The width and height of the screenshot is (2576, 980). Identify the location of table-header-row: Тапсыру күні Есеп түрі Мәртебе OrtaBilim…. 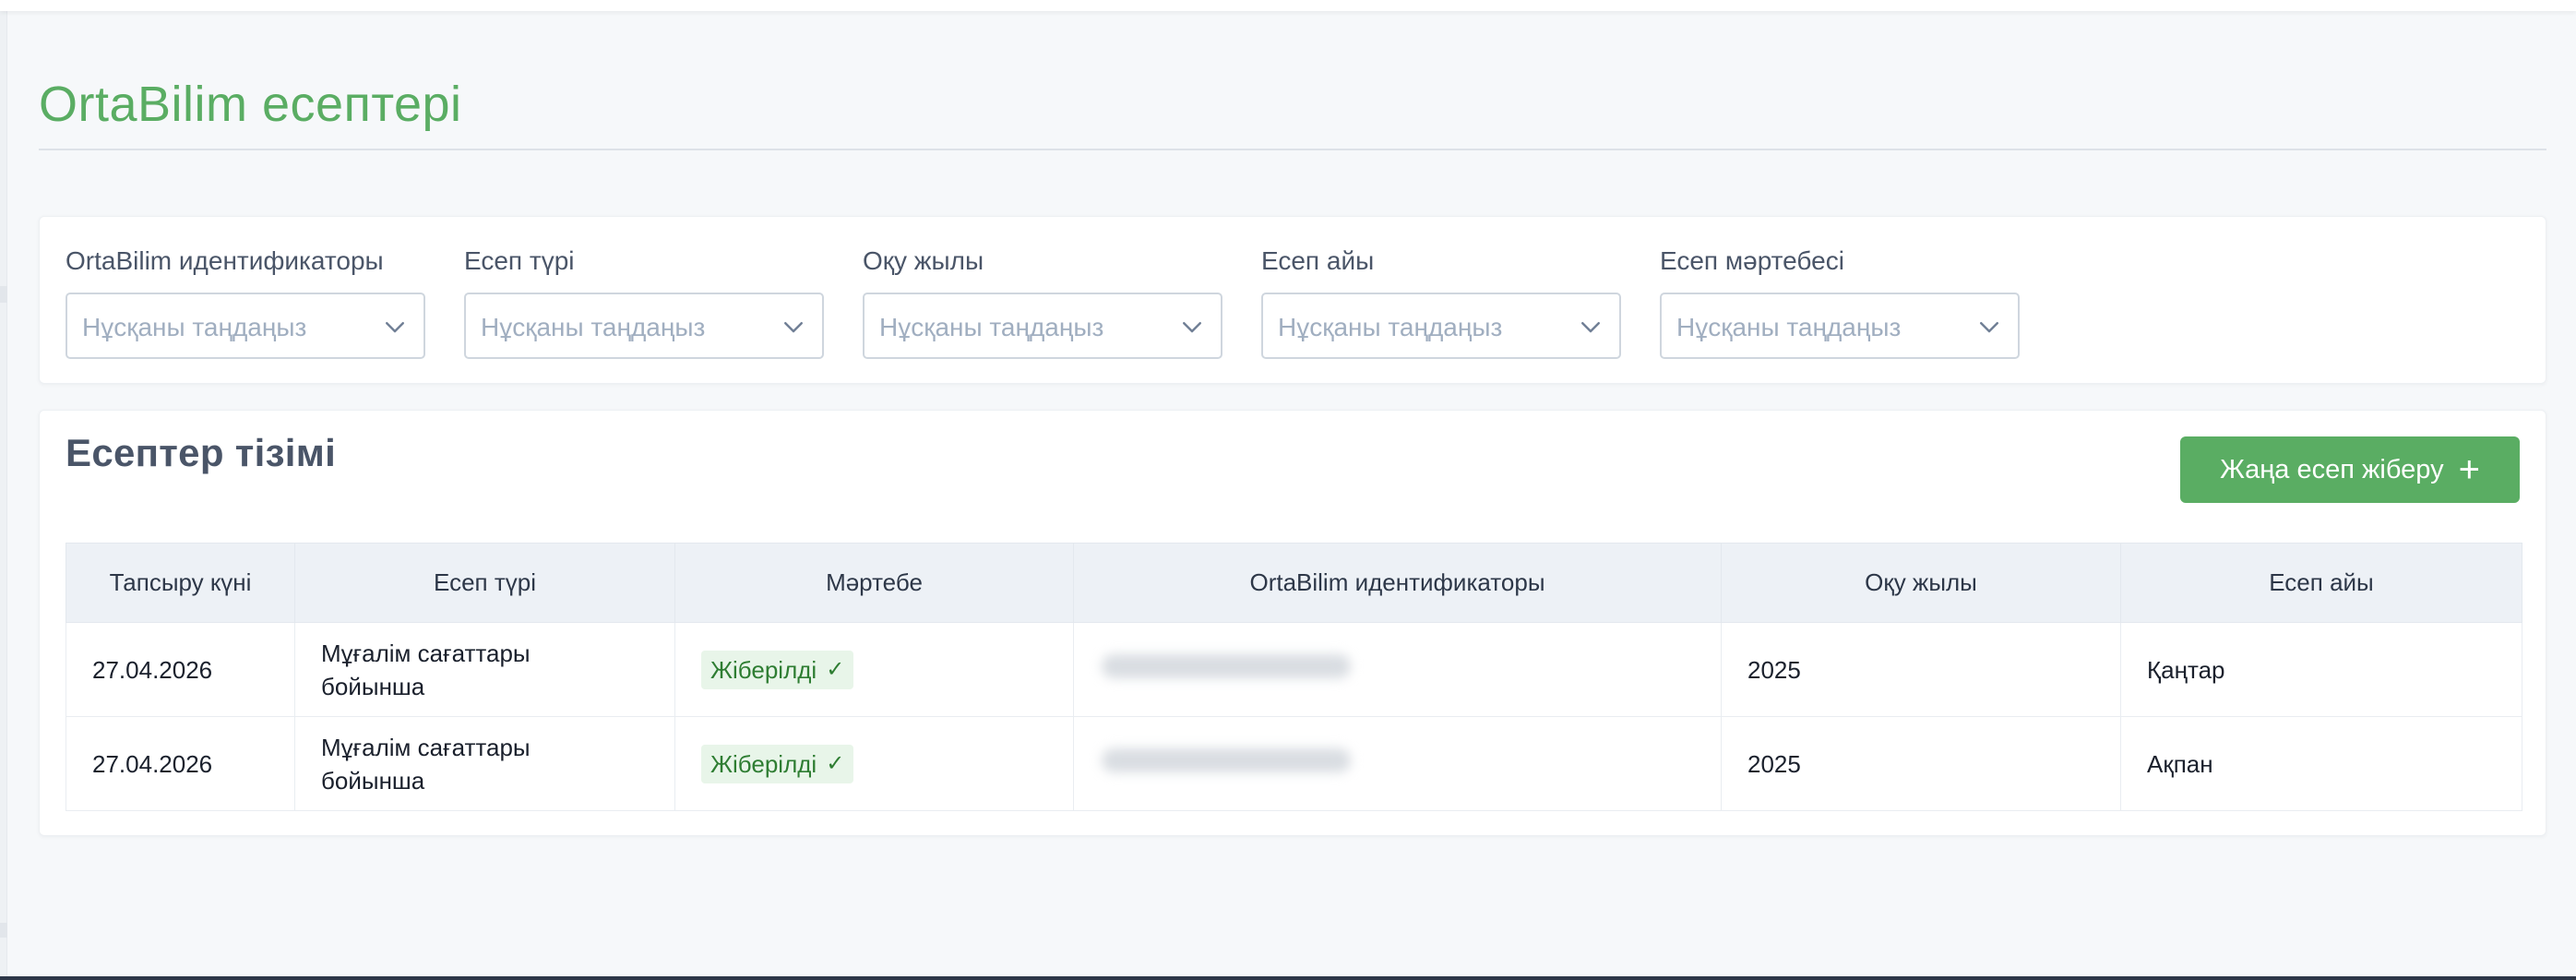
(1294, 583).